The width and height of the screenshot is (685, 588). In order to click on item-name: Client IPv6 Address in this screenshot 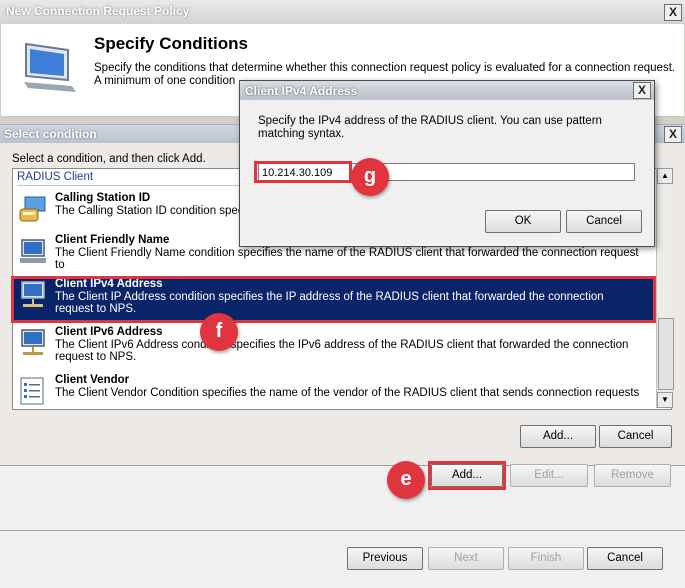, I will do `click(109, 332)`.